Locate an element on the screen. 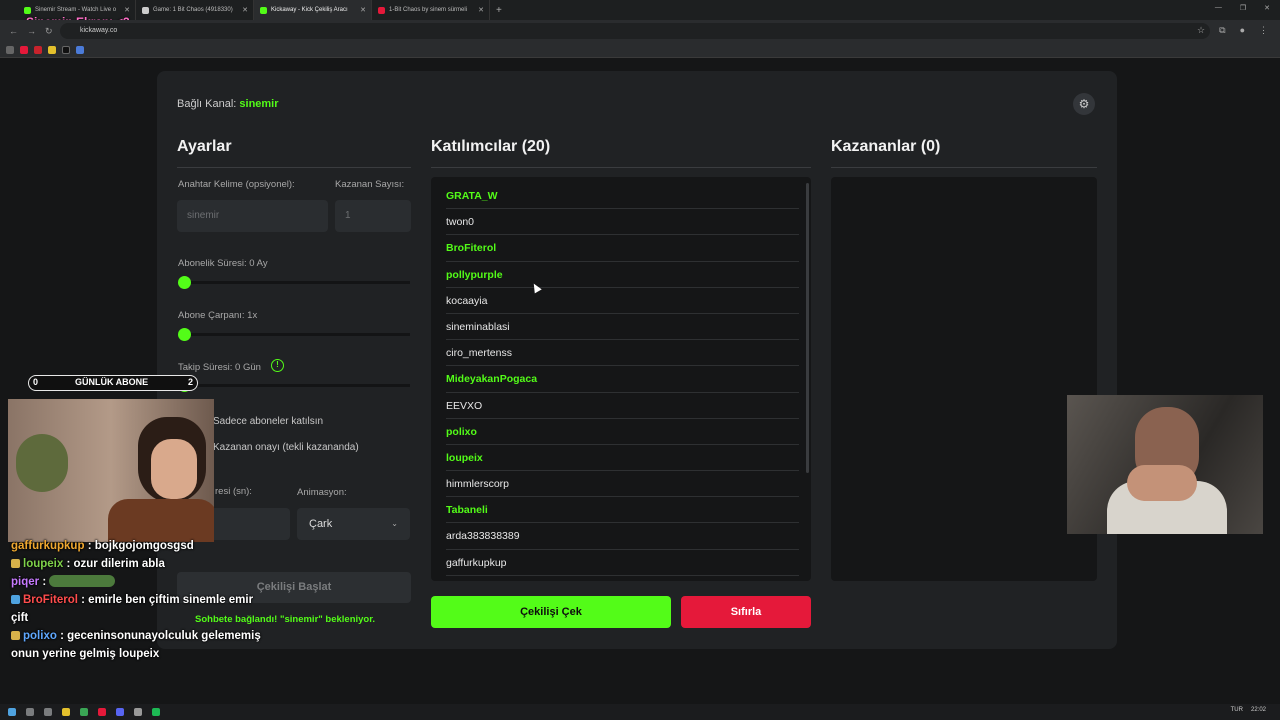  window-controls: — ❐ ✕ is located at coordinates (1242, 8).